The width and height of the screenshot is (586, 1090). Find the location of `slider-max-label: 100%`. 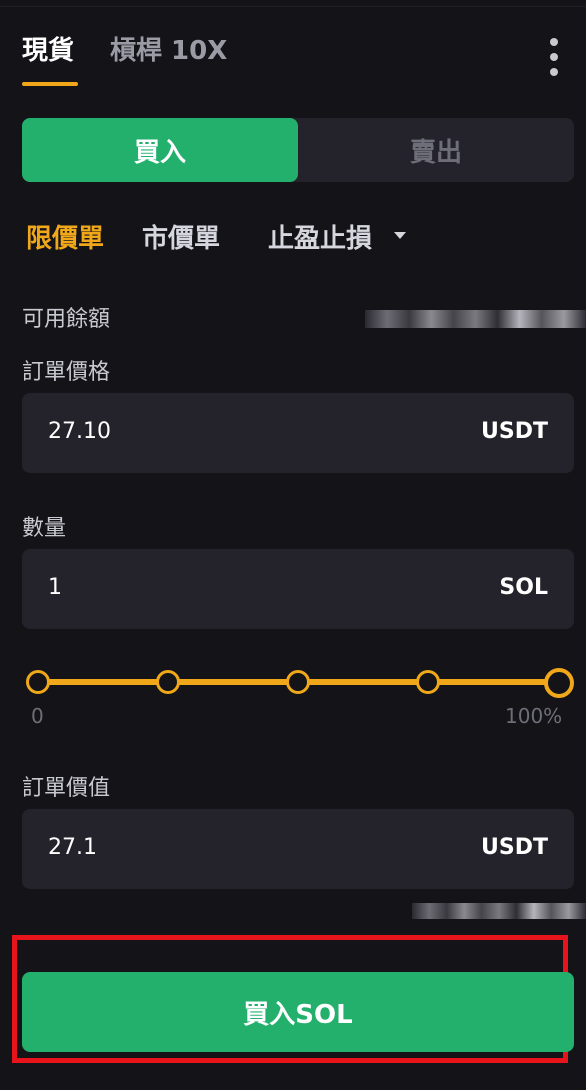

slider-max-label: 100% is located at coordinates (534, 716).